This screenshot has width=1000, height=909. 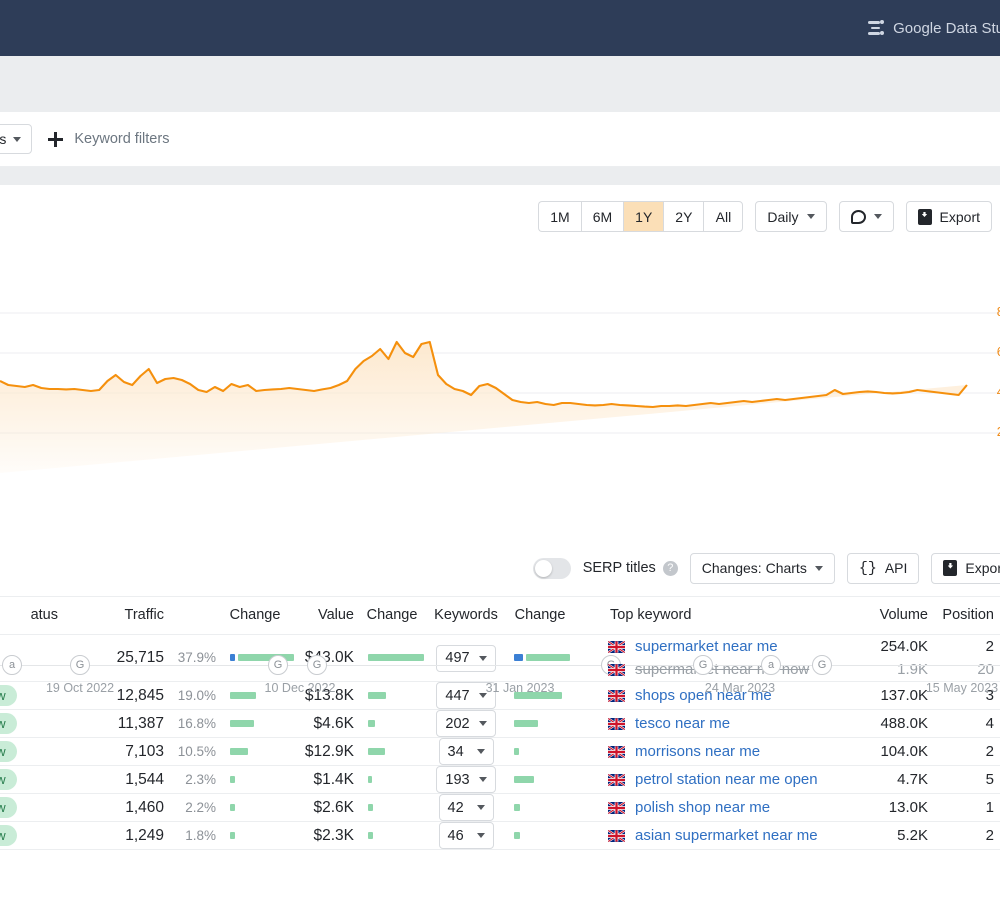 What do you see at coordinates (200, 779) in the screenshot?
I see `traffic-percent: 2.3%` at bounding box center [200, 779].